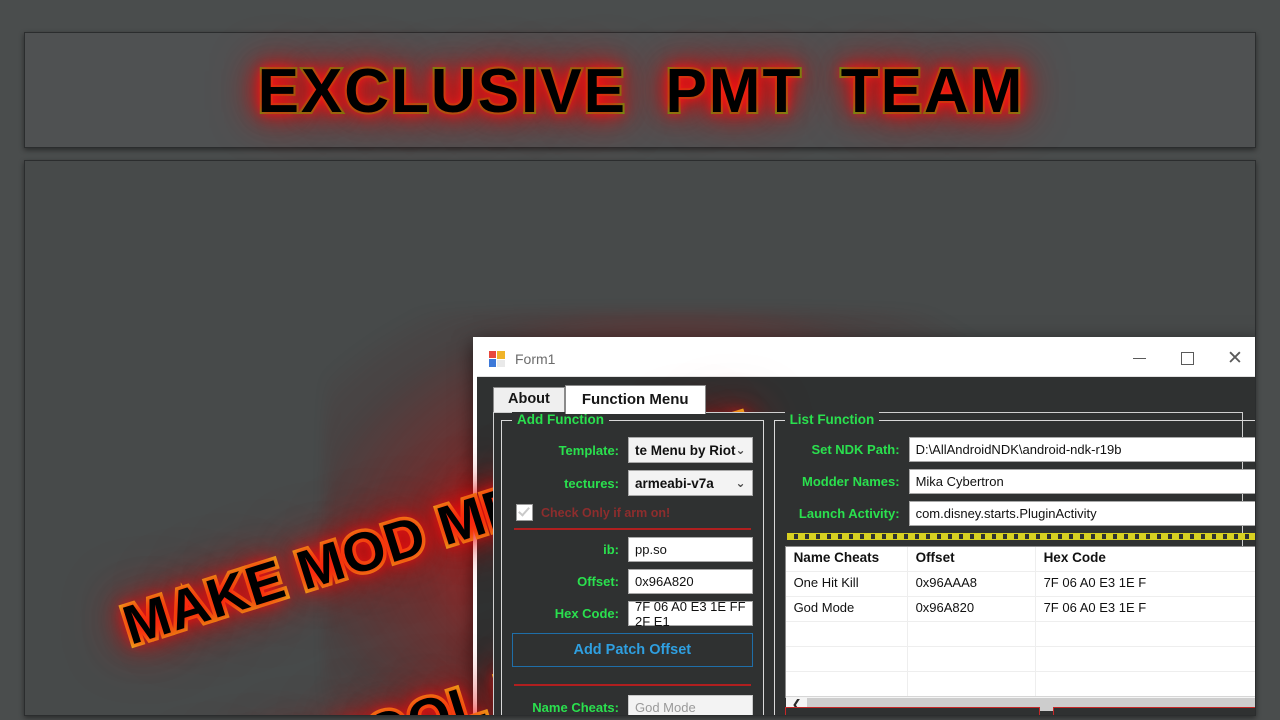 The image size is (1280, 720). I want to click on row-arch-checkbox: Check Only if arm on!, so click(634, 512).